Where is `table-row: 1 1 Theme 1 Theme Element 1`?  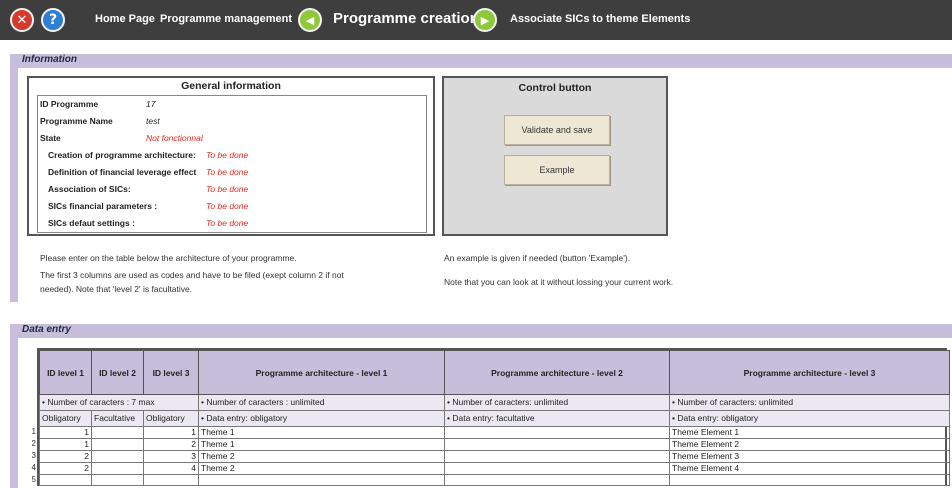 table-row: 1 1 Theme 1 Theme Element 1 is located at coordinates (494, 432).